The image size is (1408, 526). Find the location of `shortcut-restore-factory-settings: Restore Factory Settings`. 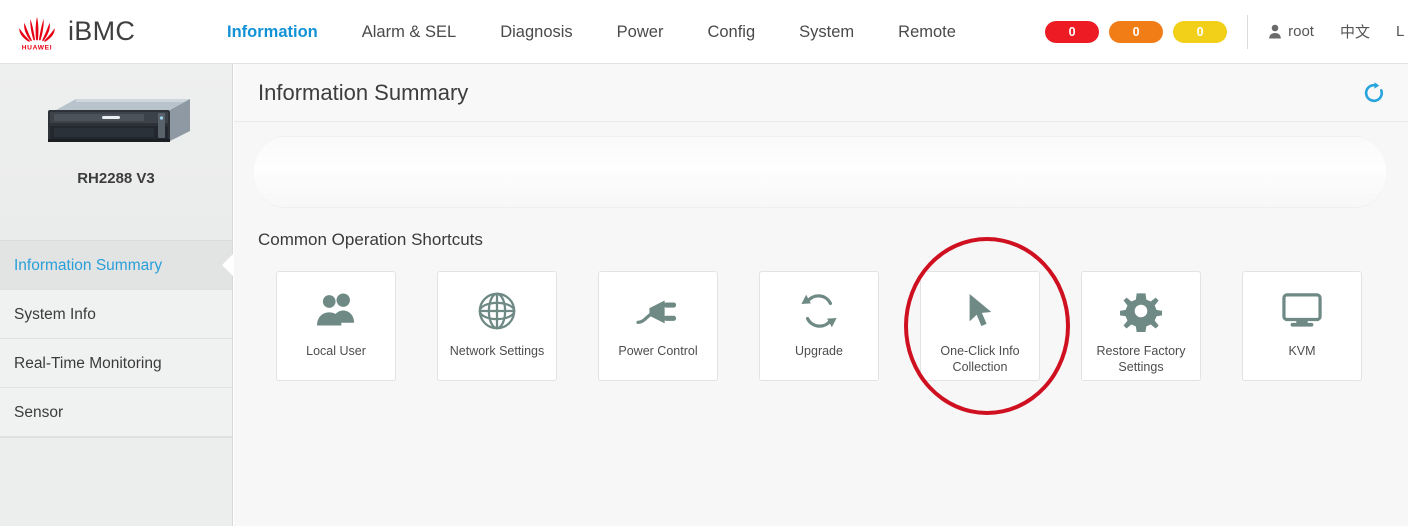

shortcut-restore-factory-settings: Restore Factory Settings is located at coordinates (1141, 326).